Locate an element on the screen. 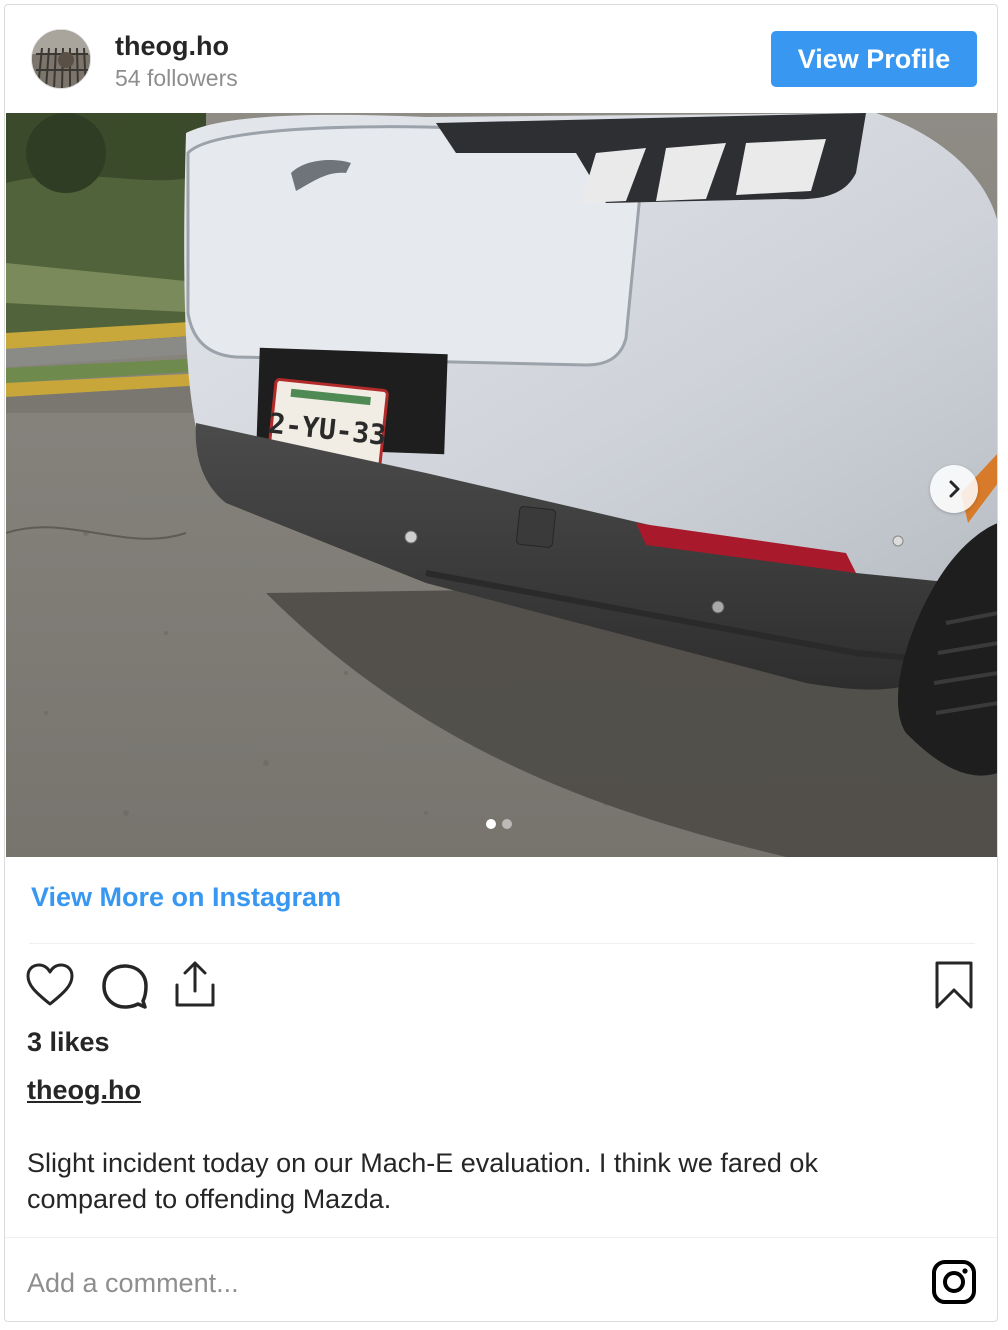  post-header: theog.ho 54 followers View Profile is located at coordinates (501, 59).